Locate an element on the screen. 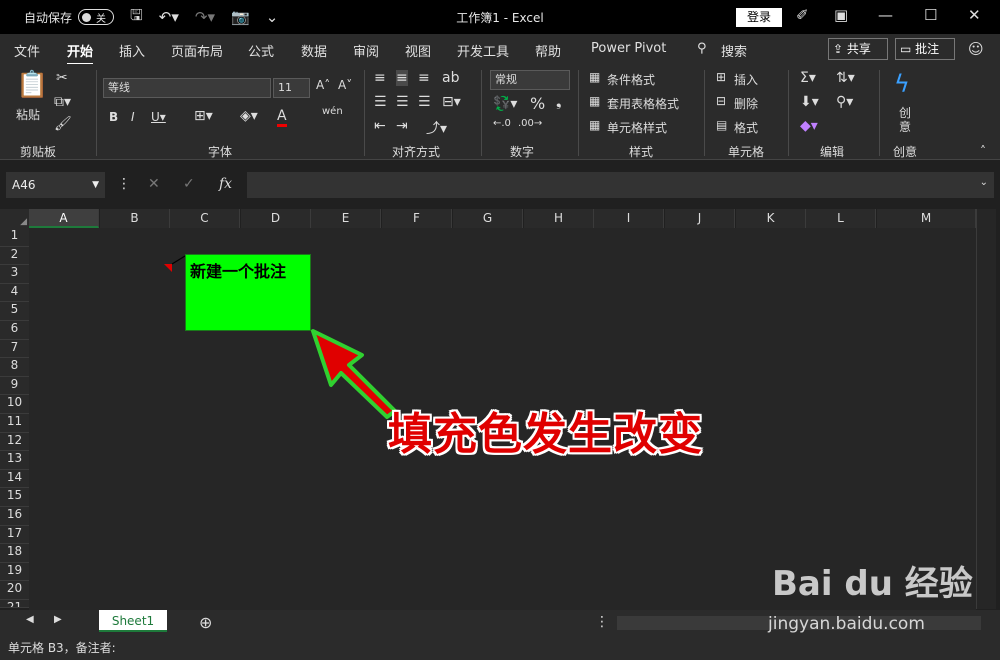  paste-label: 粘贴 is located at coordinates (28, 114).